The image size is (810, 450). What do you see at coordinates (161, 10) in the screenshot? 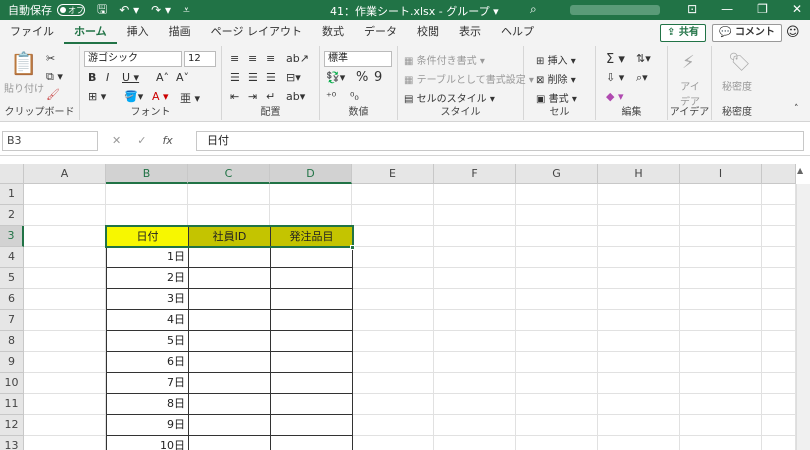
I see `redo-icon: ↷ ▾` at bounding box center [161, 10].